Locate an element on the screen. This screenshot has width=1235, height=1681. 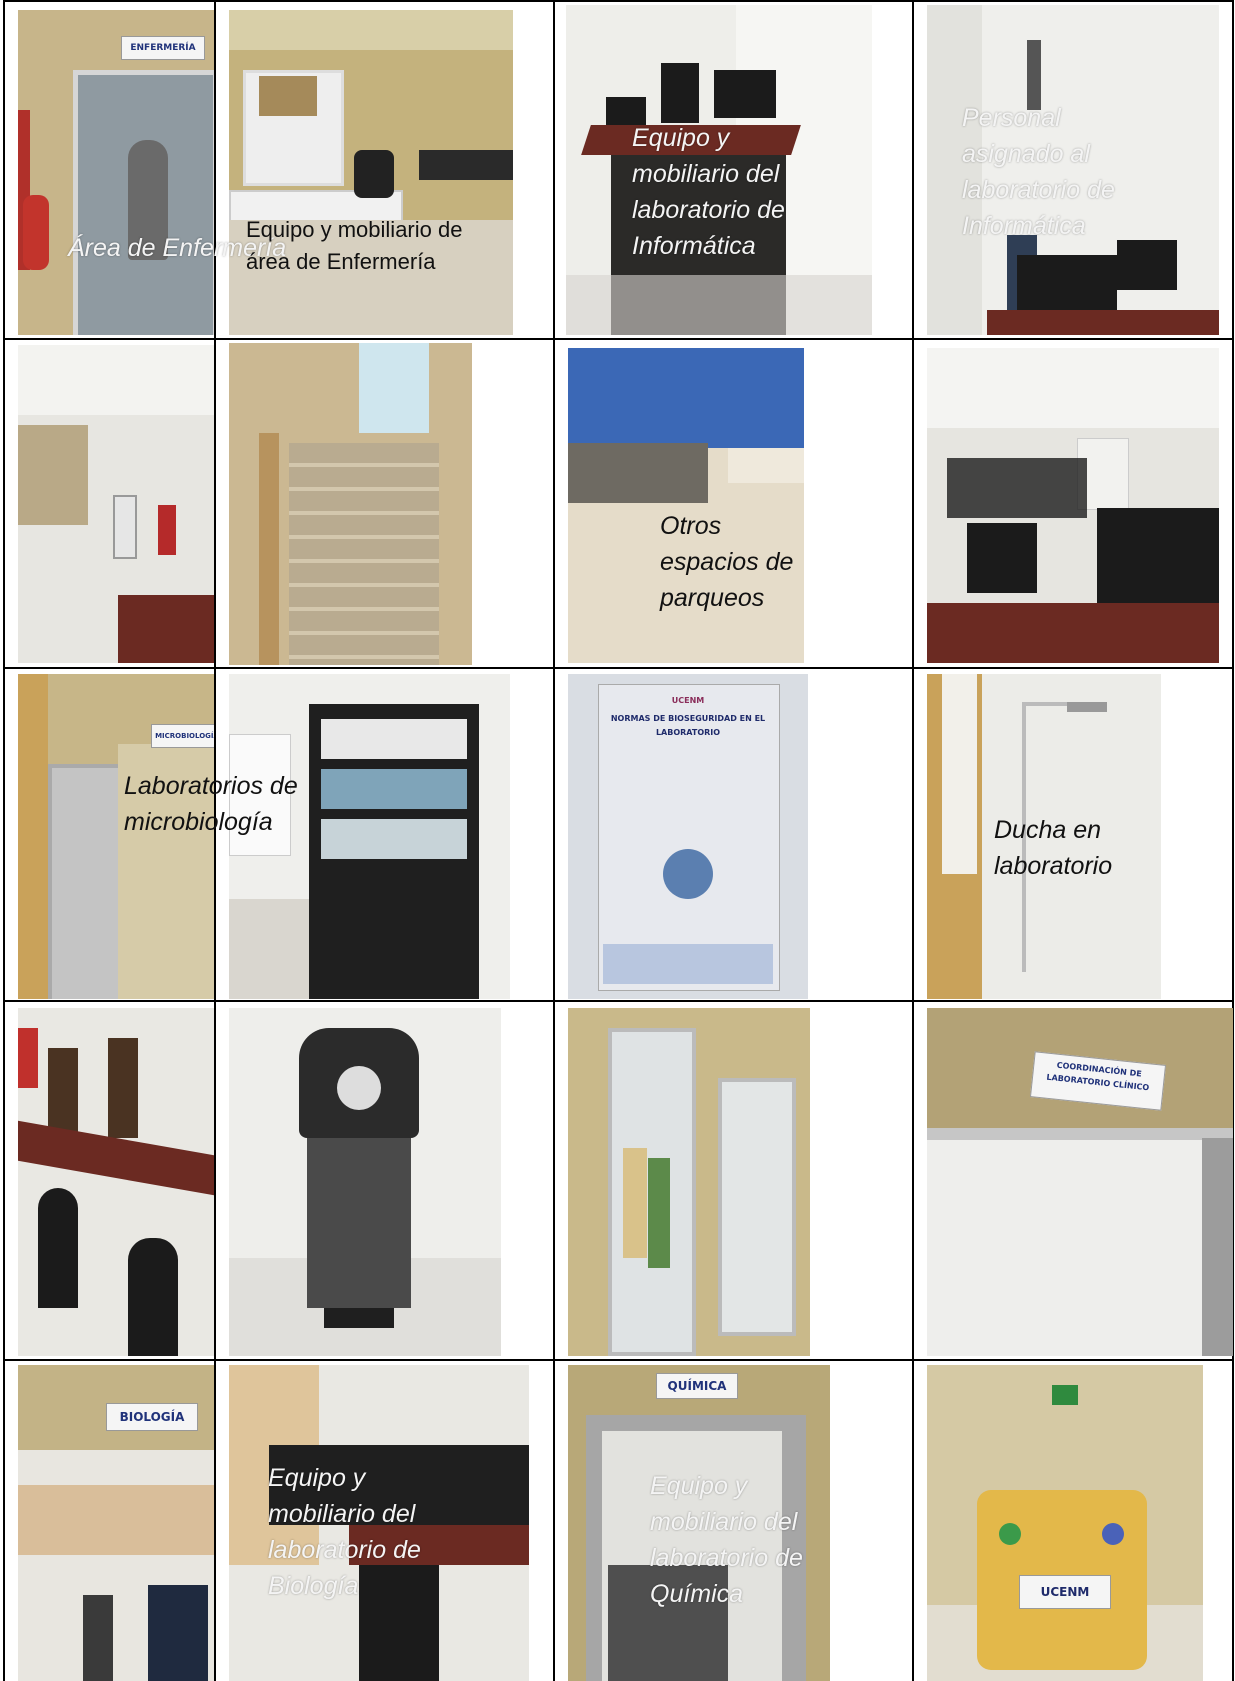
sign-coordination: COORDINACIÓN DE LABORATORIO CLÍNICO is located at coordinates (1098, 1081).